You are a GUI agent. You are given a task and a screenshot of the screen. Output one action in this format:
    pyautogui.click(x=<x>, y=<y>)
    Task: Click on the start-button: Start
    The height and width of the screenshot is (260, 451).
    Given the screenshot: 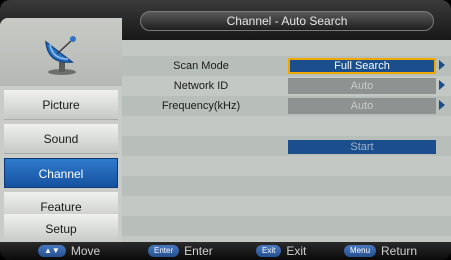 What is the action you would take?
    pyautogui.click(x=362, y=147)
    